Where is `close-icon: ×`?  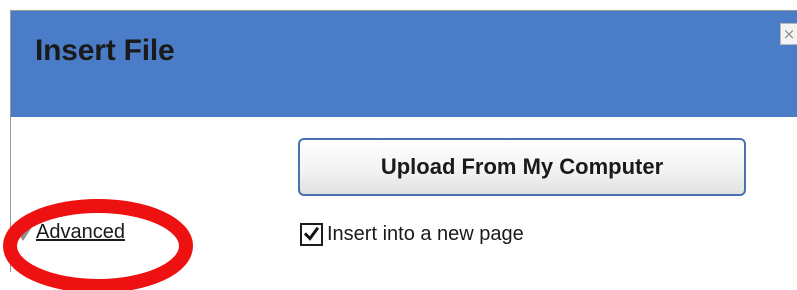 close-icon: × is located at coordinates (788, 34).